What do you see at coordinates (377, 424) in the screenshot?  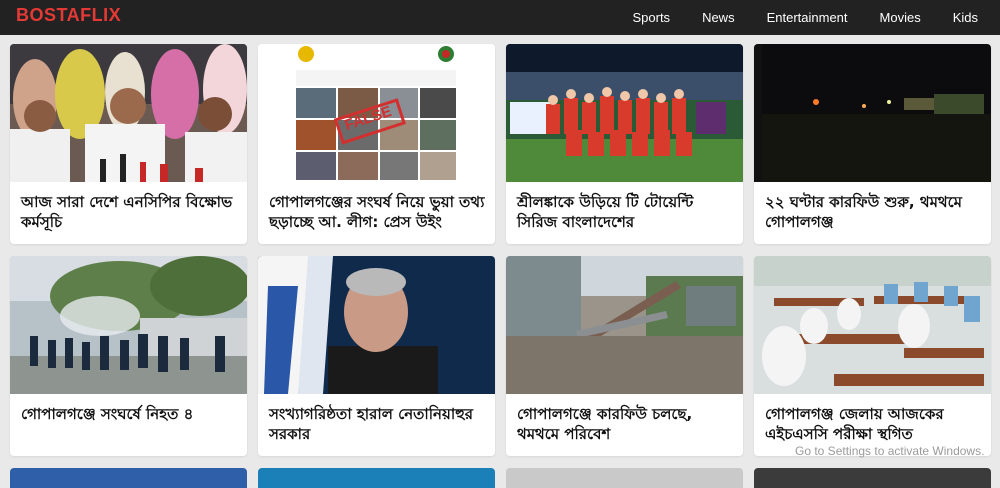 I see `news-card-title: সংখ্যাগরিষ্ঠতা হারাল নেতানিয়াহুর সরকার` at bounding box center [377, 424].